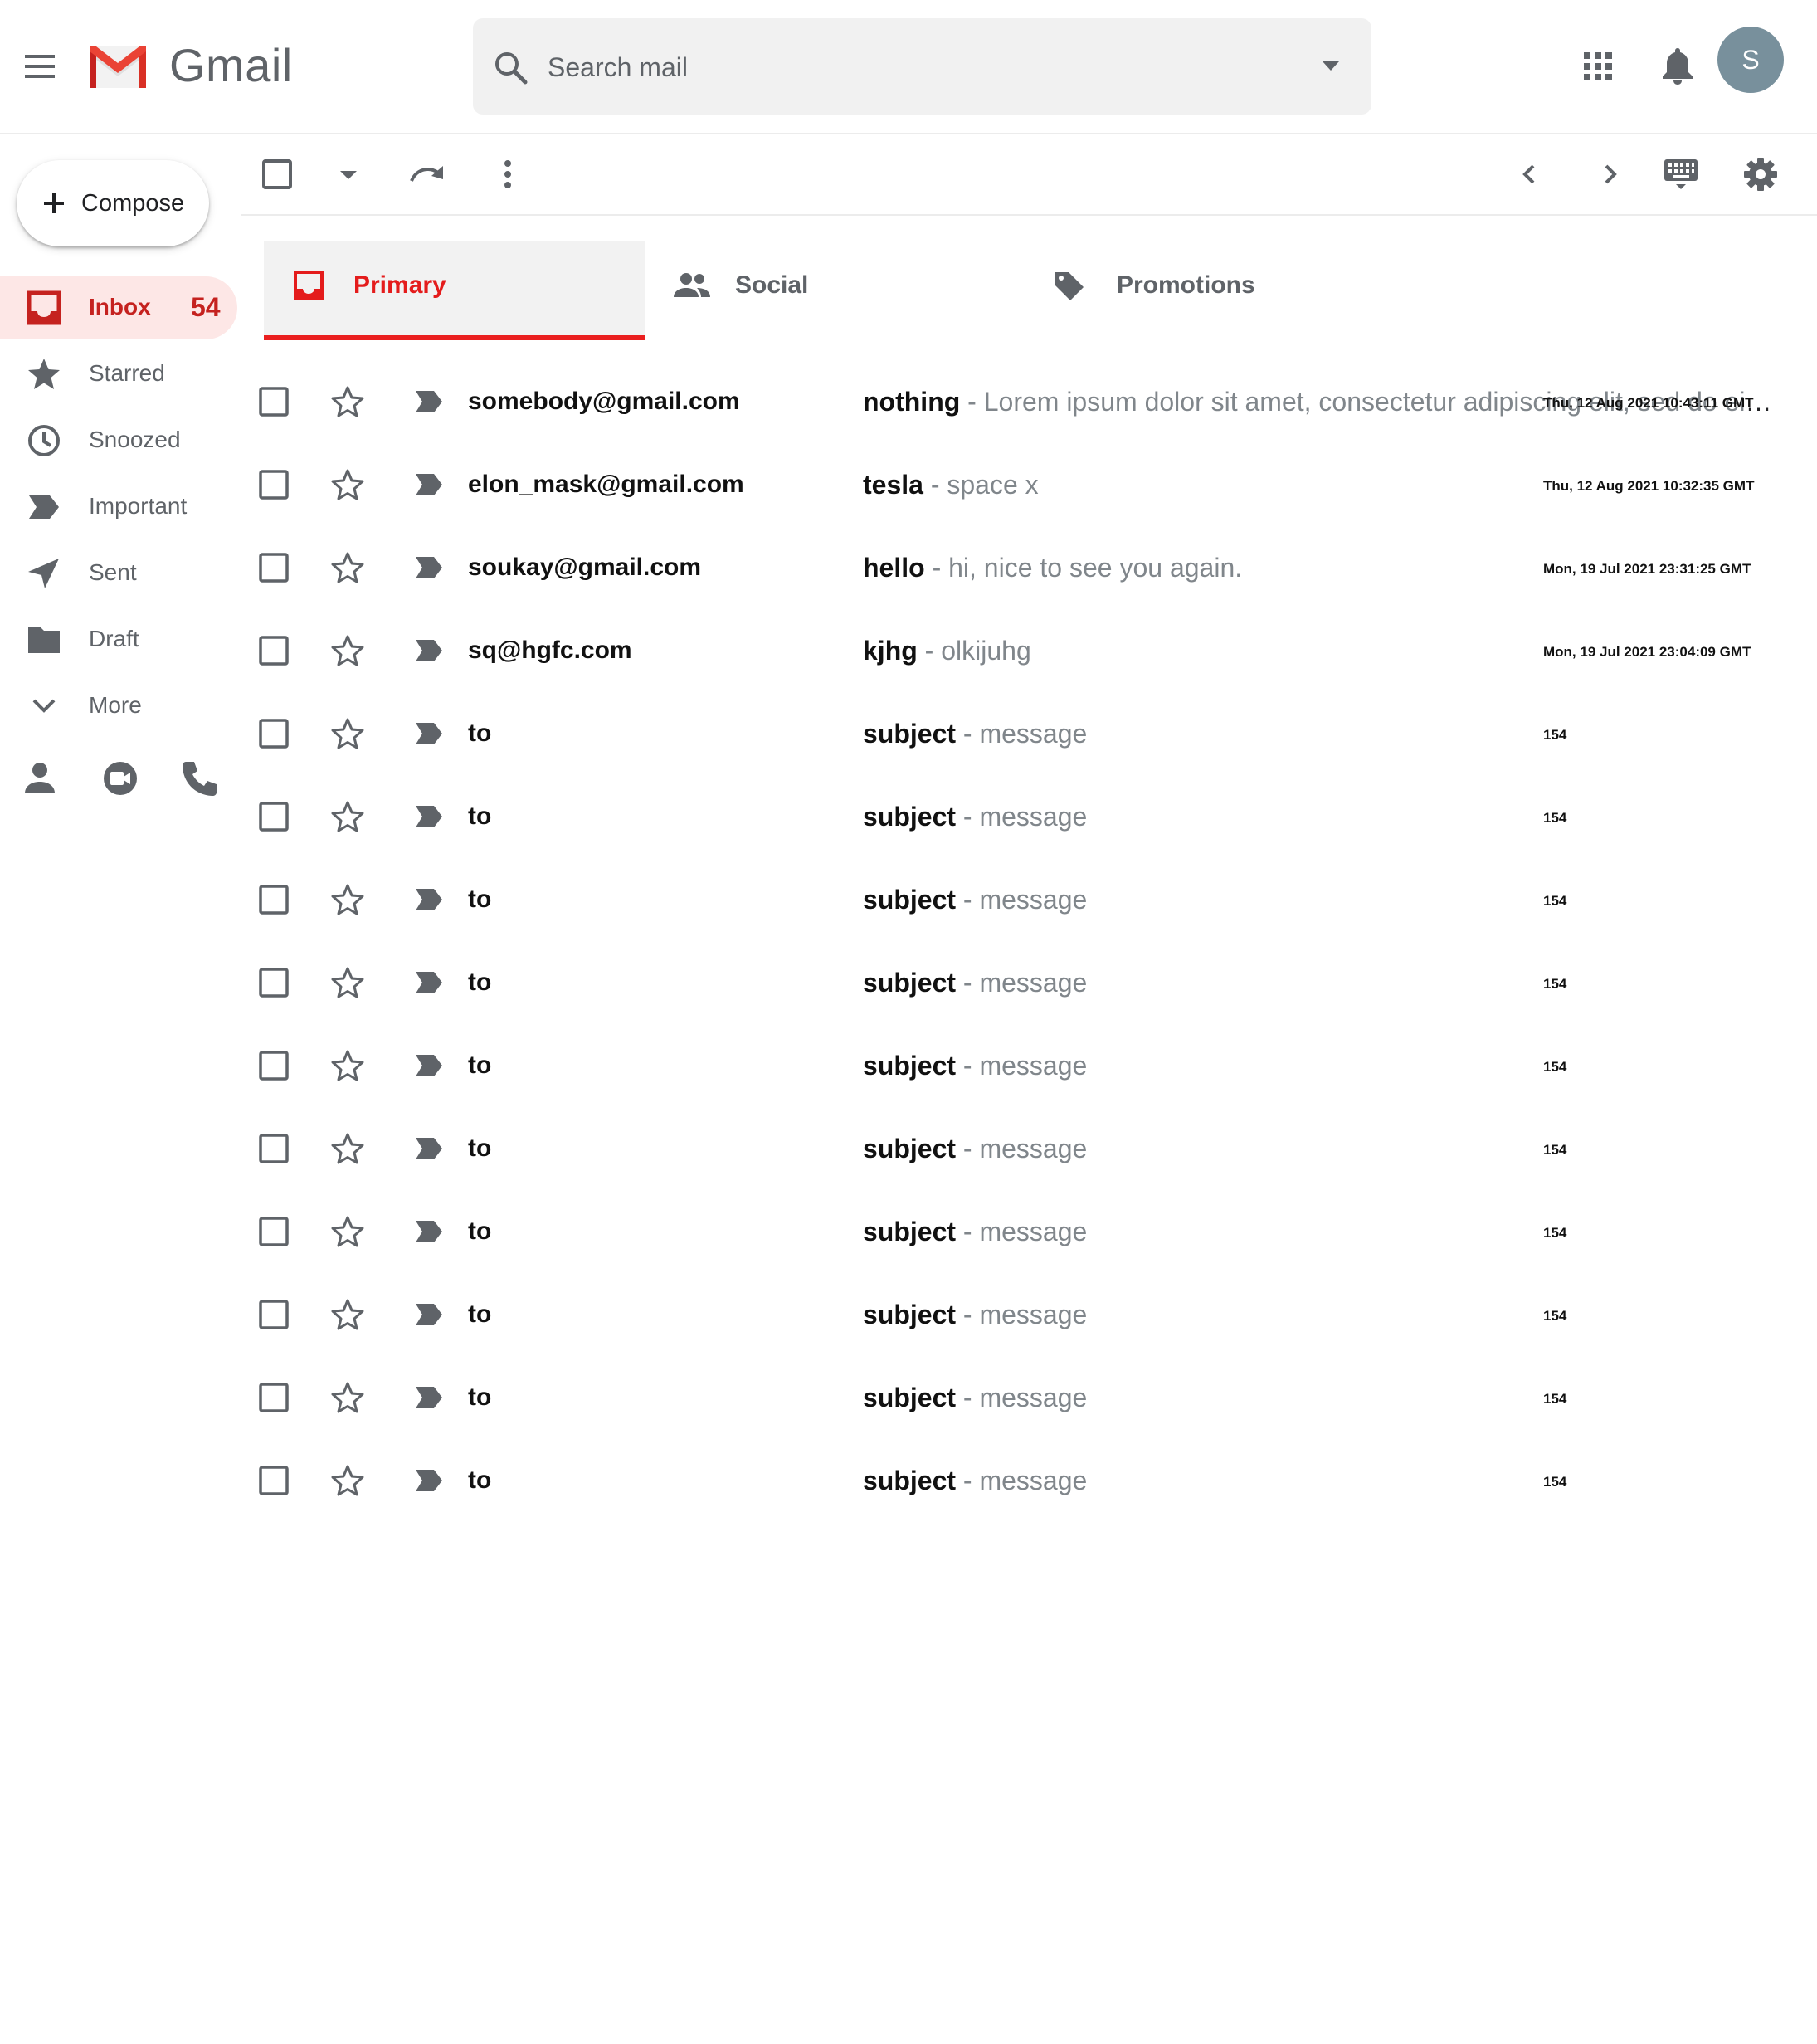 The image size is (1817, 2044). What do you see at coordinates (1530, 174) in the screenshot?
I see `previous-page-icon` at bounding box center [1530, 174].